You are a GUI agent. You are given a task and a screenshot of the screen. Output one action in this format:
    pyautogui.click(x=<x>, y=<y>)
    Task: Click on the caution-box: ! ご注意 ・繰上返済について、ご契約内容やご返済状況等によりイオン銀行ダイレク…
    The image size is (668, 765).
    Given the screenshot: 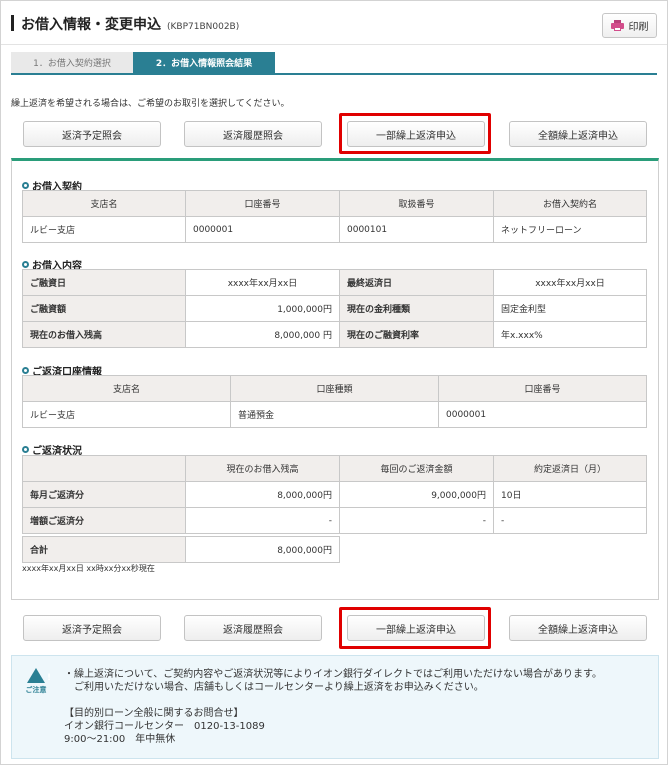 What is the action you would take?
    pyautogui.click(x=335, y=707)
    